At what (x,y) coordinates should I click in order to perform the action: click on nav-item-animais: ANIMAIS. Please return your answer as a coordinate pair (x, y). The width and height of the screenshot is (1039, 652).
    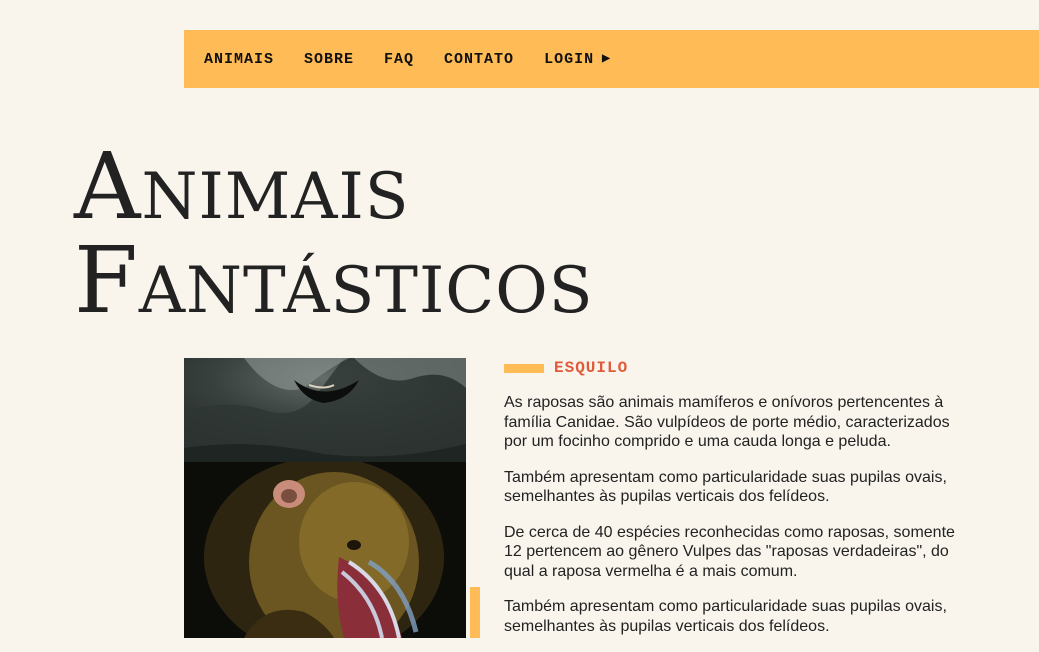
    Looking at the image, I should click on (254, 59).